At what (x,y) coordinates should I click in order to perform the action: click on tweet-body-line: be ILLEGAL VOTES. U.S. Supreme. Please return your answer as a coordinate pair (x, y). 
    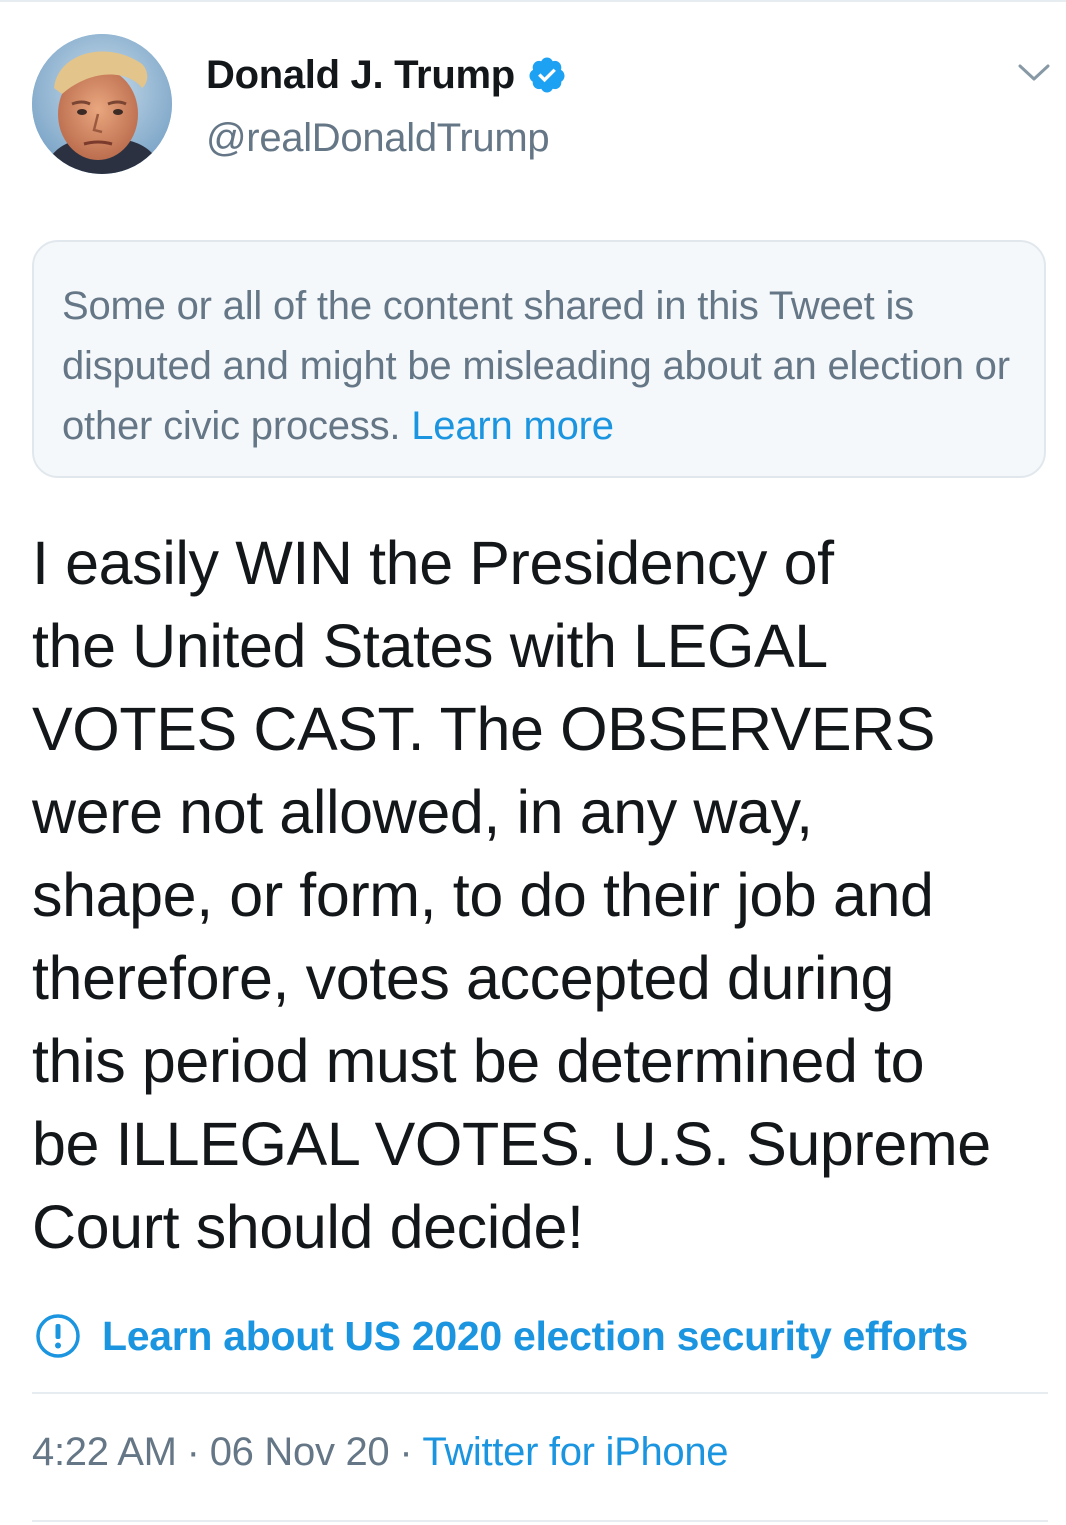
    Looking at the image, I should click on (511, 1144).